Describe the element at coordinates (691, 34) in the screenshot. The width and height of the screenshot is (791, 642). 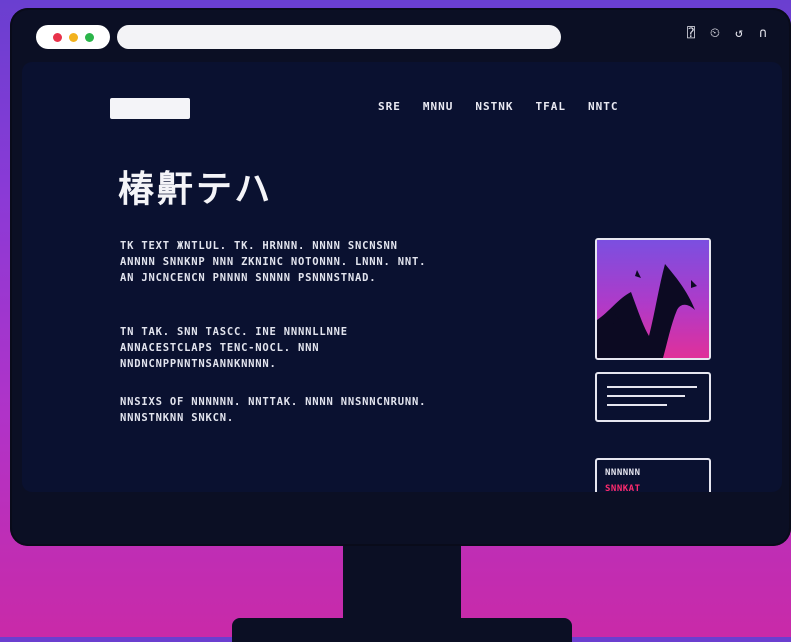
I see `bookmark-icon: ⍰` at that location.